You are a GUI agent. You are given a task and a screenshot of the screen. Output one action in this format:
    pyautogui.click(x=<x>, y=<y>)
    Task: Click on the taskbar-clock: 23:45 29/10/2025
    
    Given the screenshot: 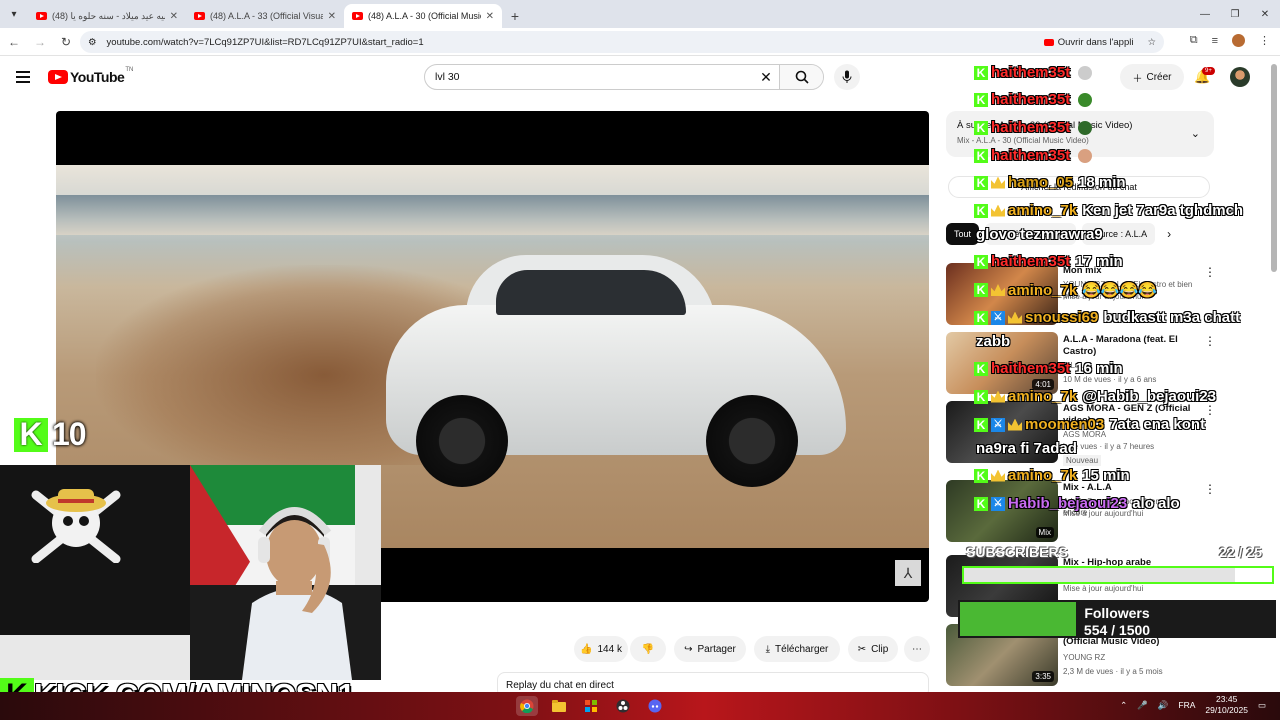 What is the action you would take?
    pyautogui.click(x=1226, y=705)
    